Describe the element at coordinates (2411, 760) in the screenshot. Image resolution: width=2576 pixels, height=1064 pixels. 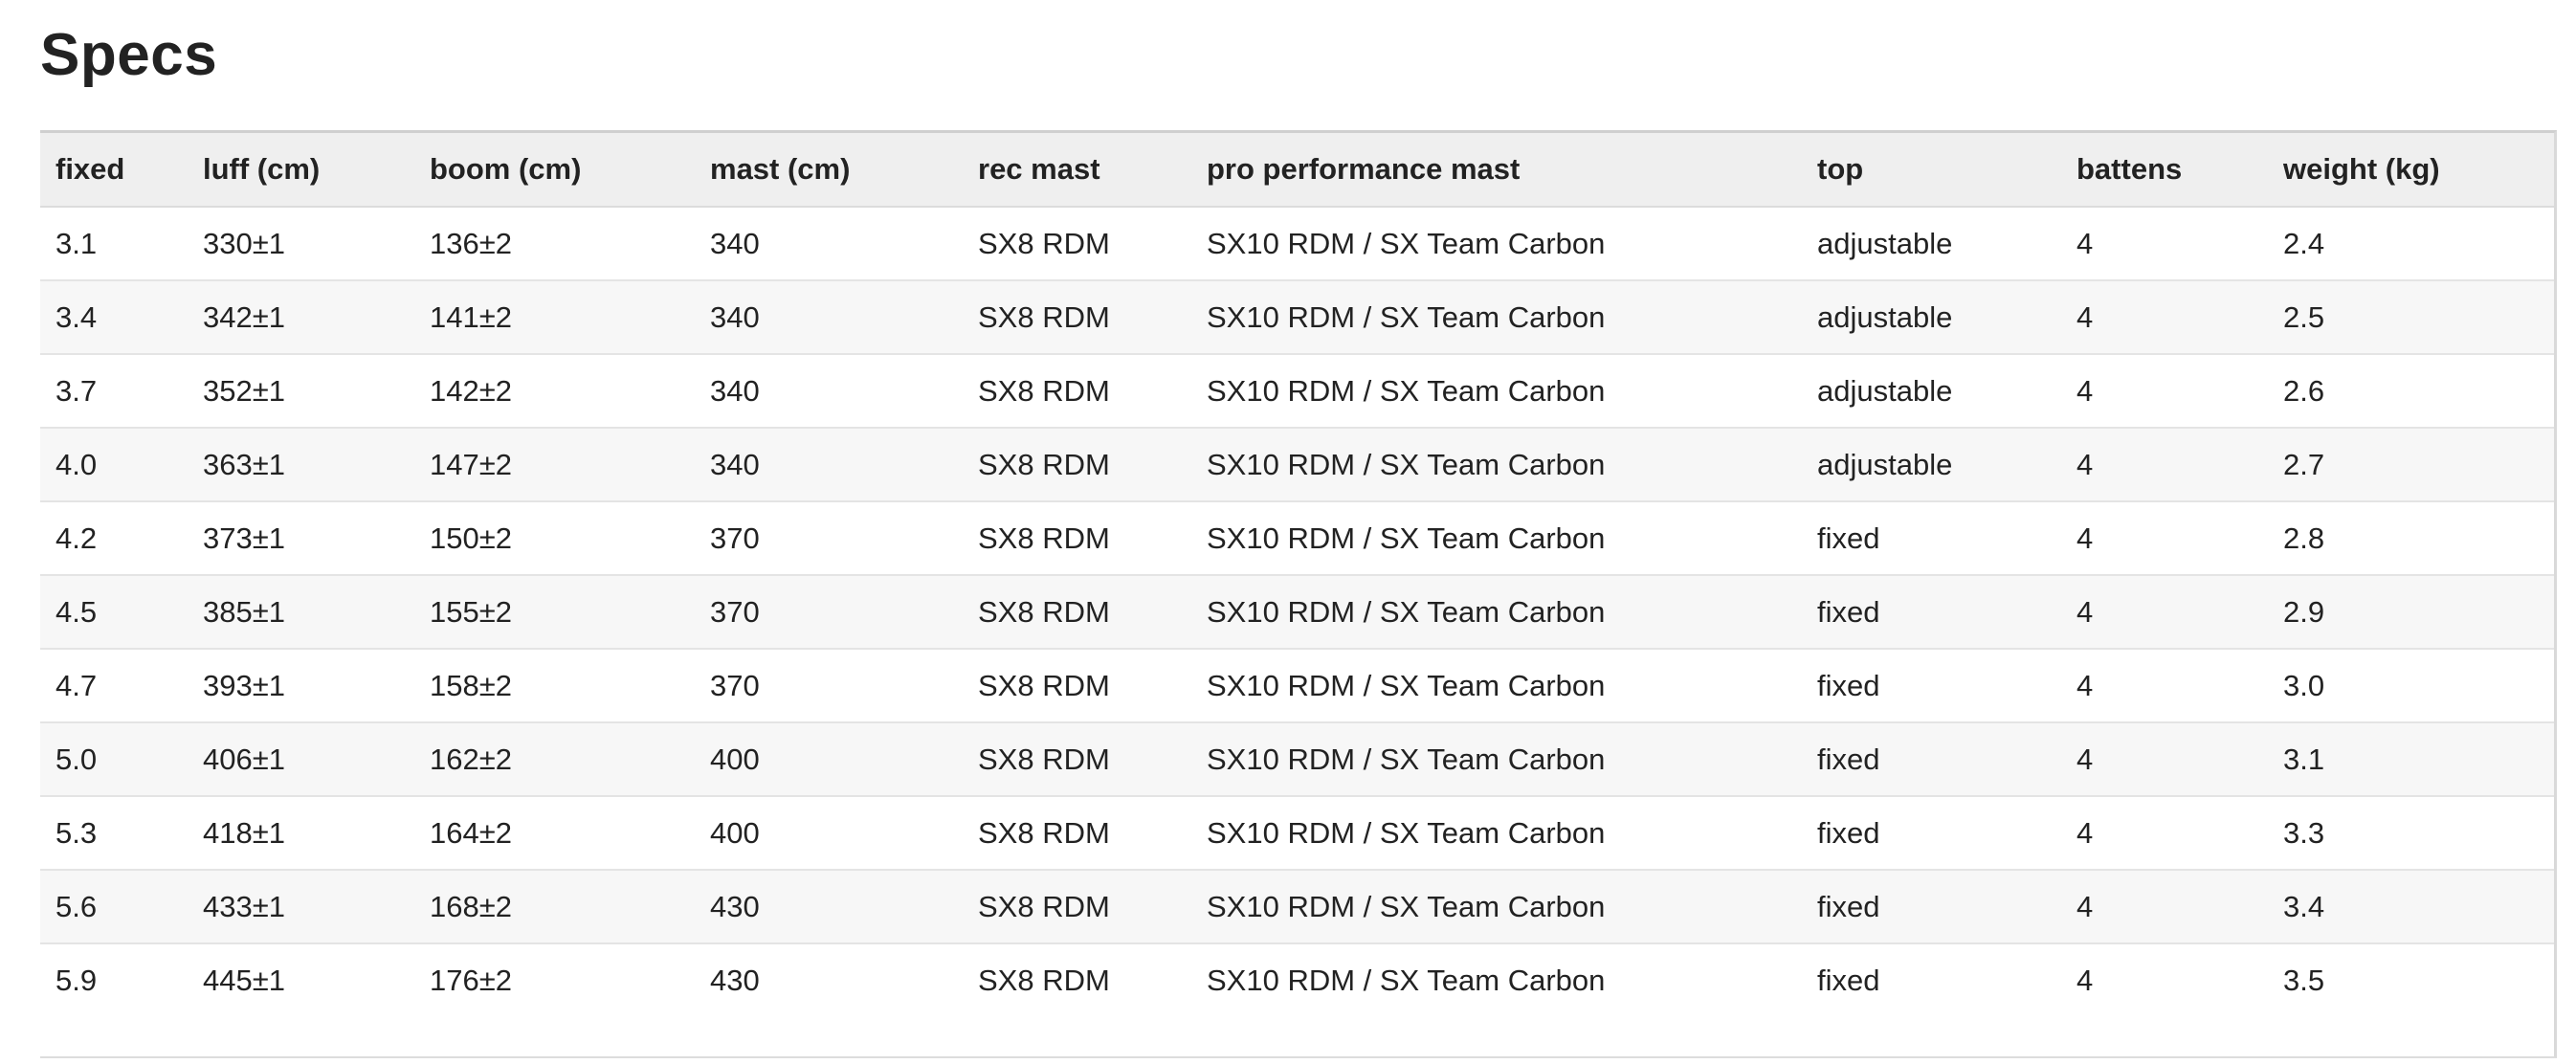
I see `cell-weight: 3.1` at that location.